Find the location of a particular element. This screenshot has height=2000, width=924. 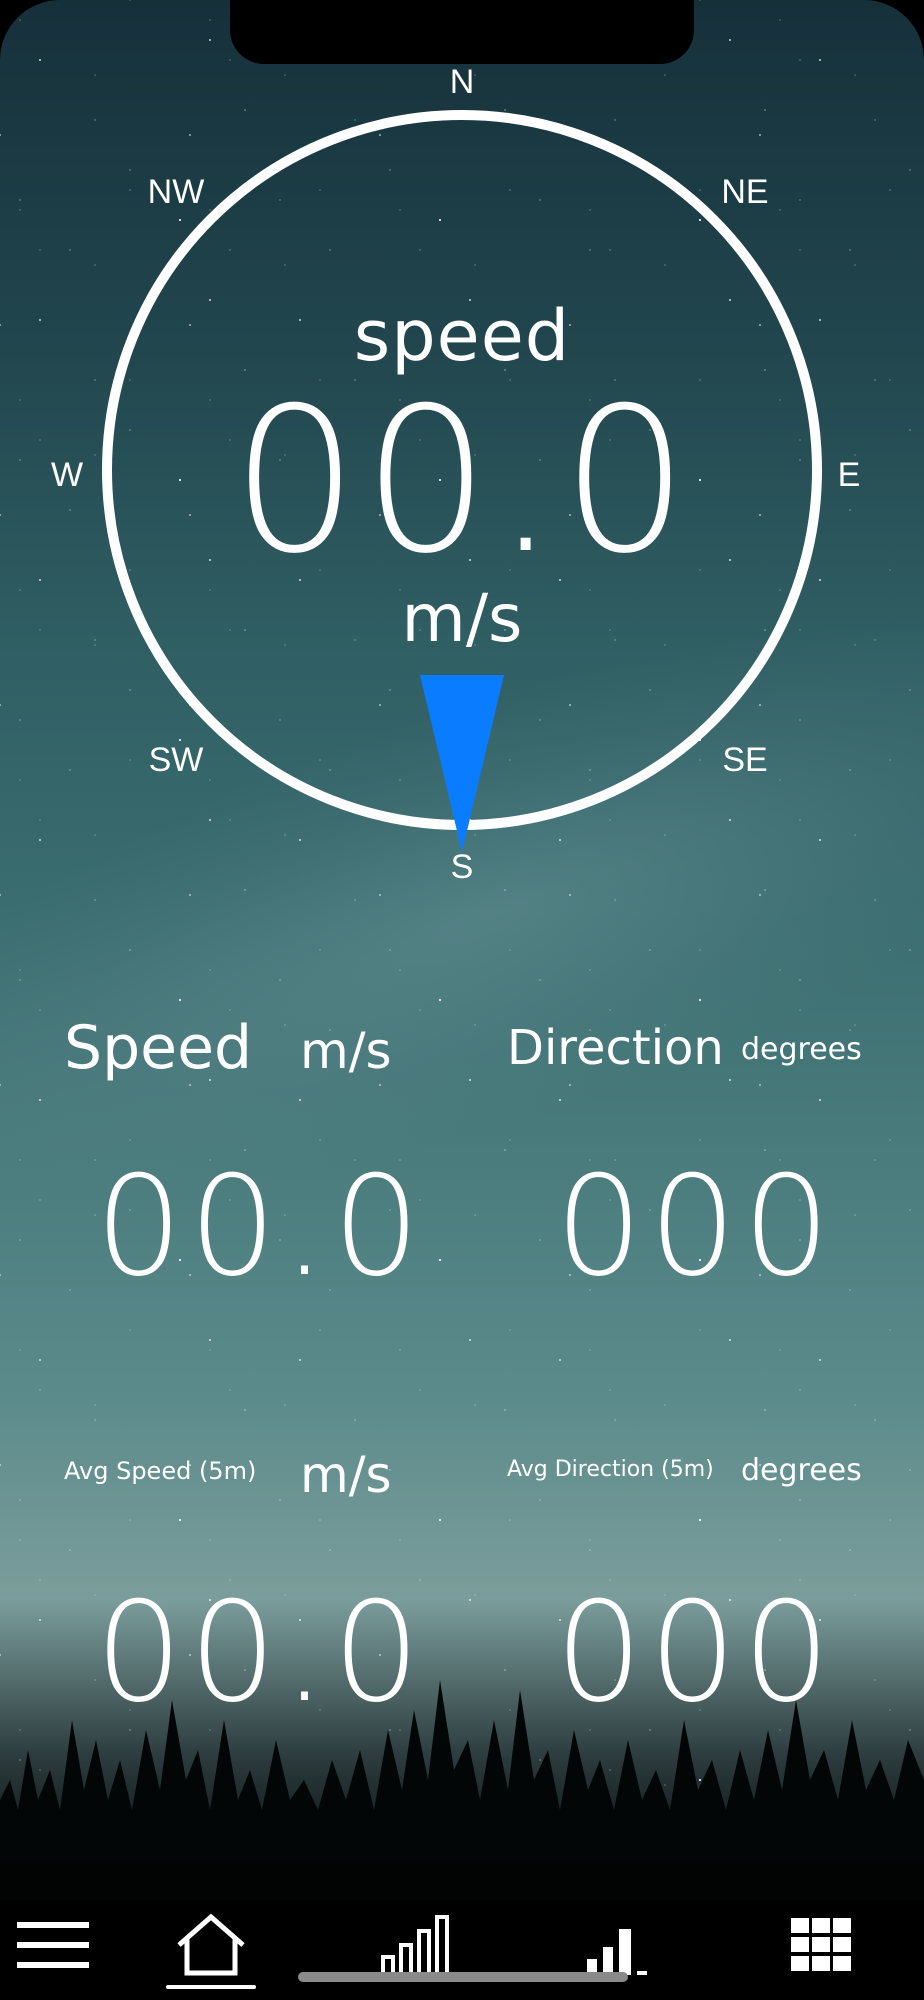

current-direction-unit: degrees is located at coordinates (801, 1049).